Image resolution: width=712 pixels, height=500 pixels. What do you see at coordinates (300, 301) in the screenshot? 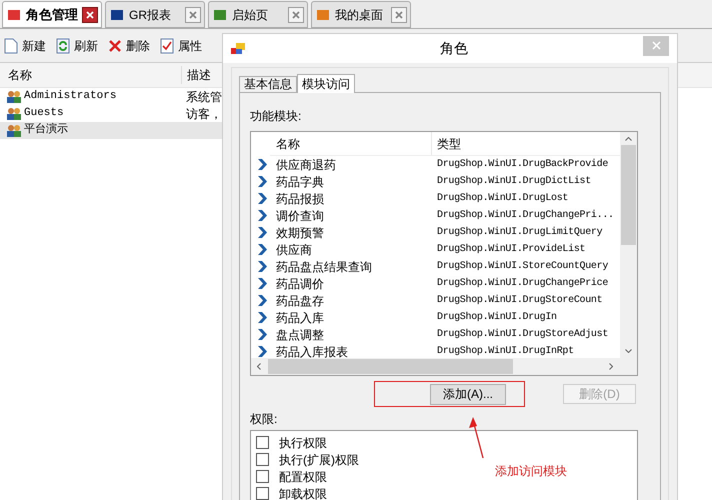
I see `module-name: 药品盘存` at bounding box center [300, 301].